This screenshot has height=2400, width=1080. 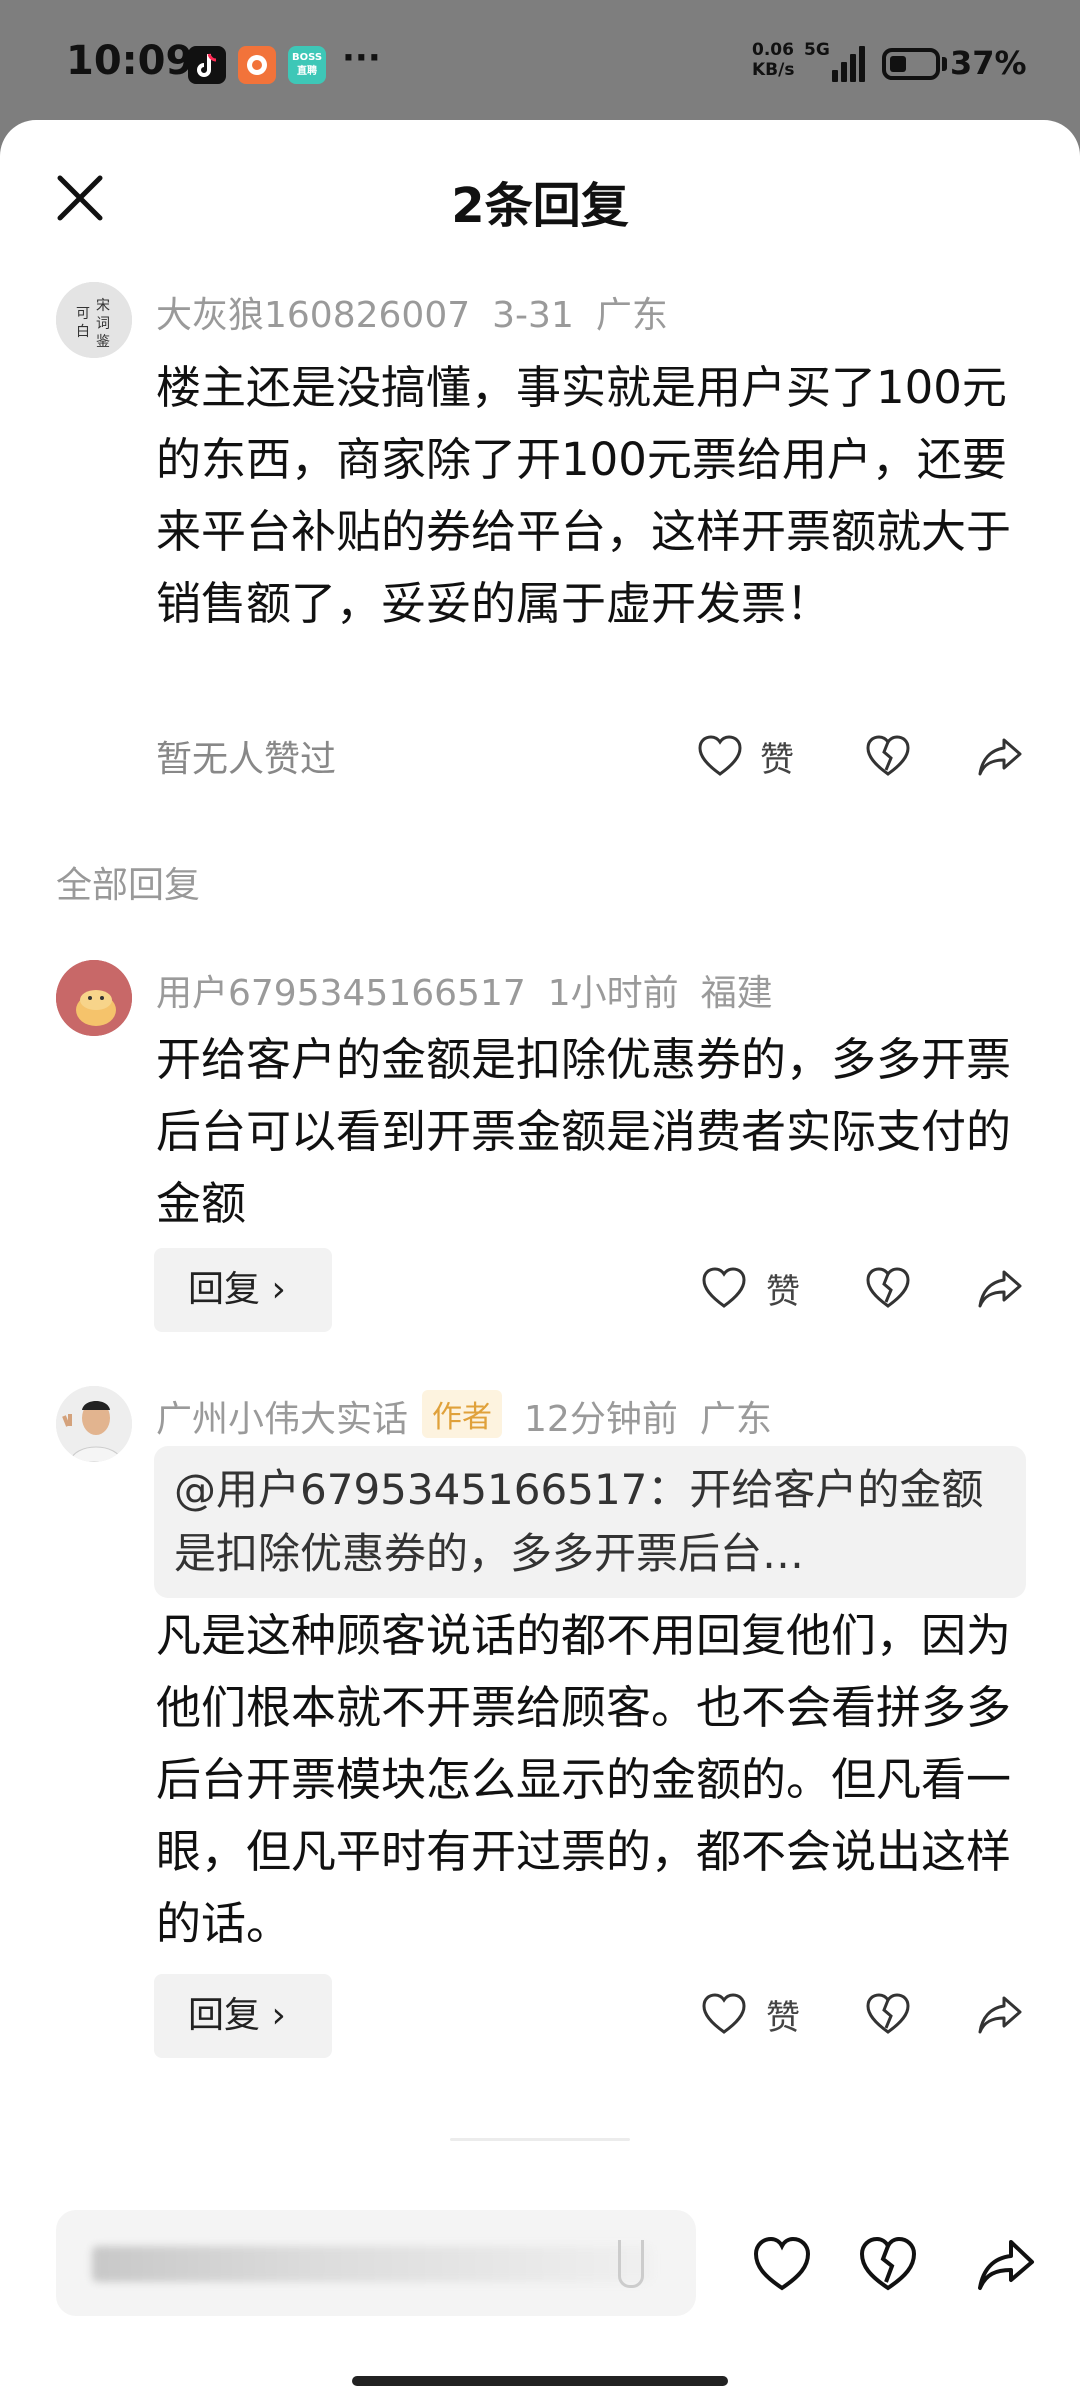 What do you see at coordinates (128, 885) in the screenshot?
I see `all-replies-label: 全部回复` at bounding box center [128, 885].